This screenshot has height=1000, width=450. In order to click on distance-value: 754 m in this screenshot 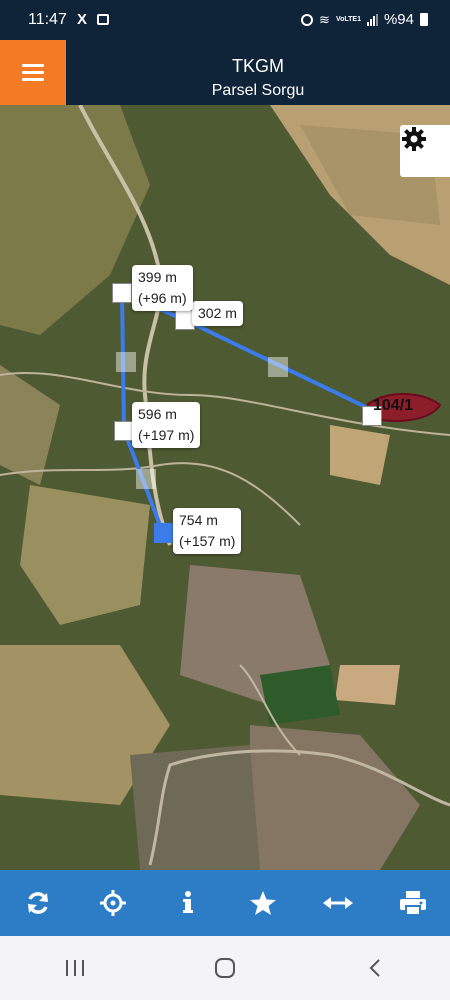, I will do `click(198, 520)`.